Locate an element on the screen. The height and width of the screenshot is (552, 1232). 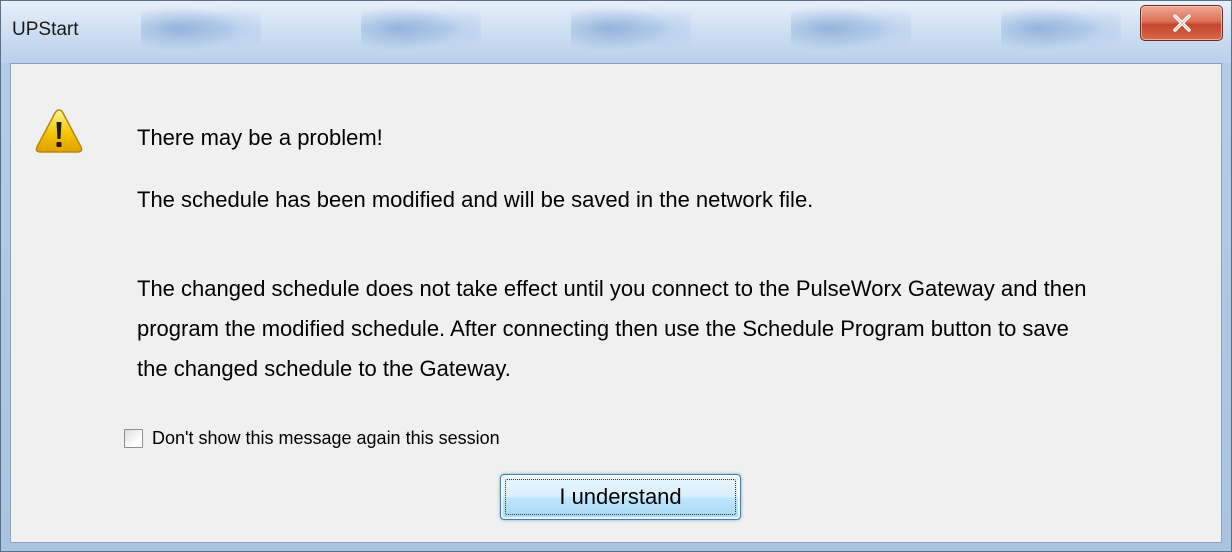
i-understand-button: I understand is located at coordinates (620, 497).